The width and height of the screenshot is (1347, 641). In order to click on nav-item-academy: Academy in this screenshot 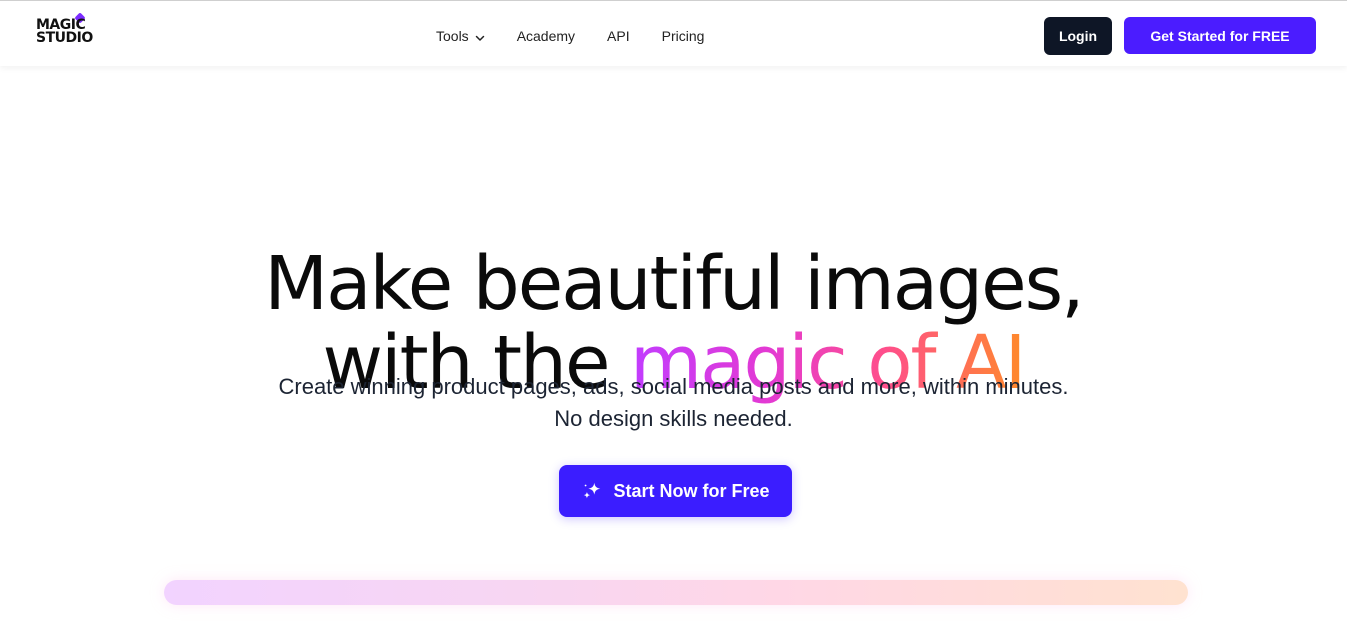, I will do `click(546, 36)`.